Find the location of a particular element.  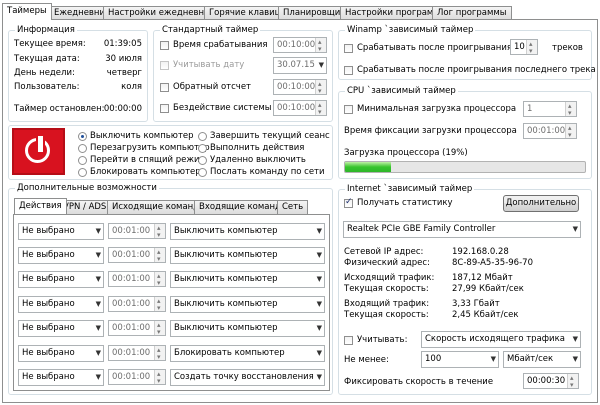

unit-select: Мбайт/сек ▼ is located at coordinates (542, 359).